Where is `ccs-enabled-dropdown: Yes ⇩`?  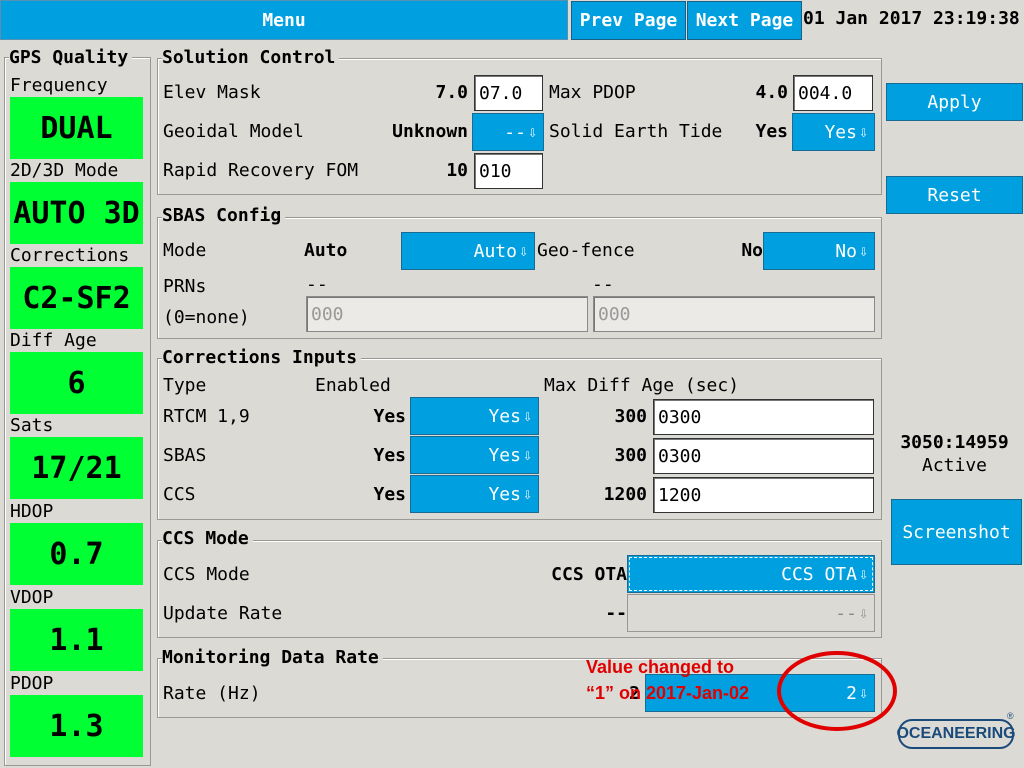
ccs-enabled-dropdown: Yes ⇩ is located at coordinates (474, 494).